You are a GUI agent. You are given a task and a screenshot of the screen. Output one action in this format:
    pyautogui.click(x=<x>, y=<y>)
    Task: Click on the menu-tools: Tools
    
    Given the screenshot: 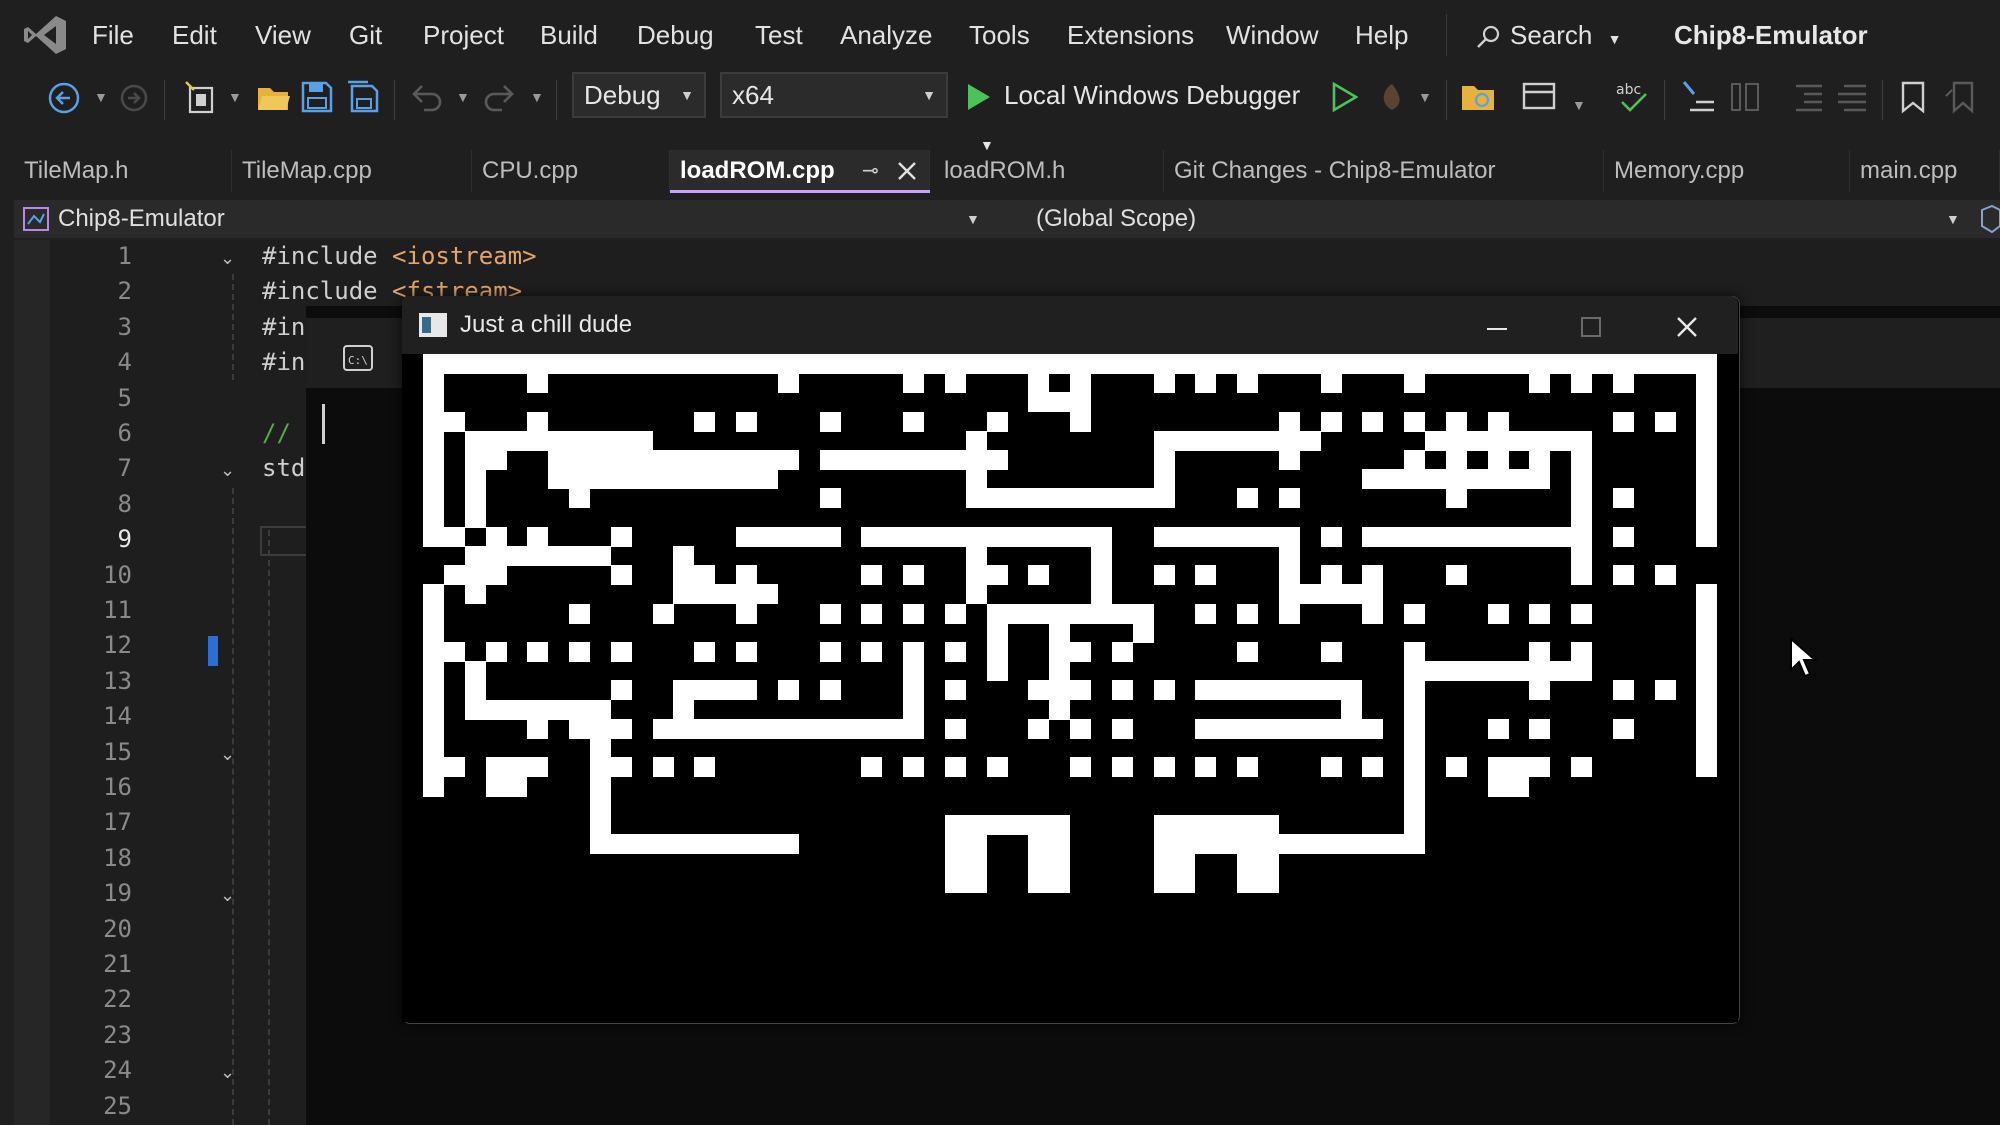 What is the action you would take?
    pyautogui.click(x=999, y=35)
    